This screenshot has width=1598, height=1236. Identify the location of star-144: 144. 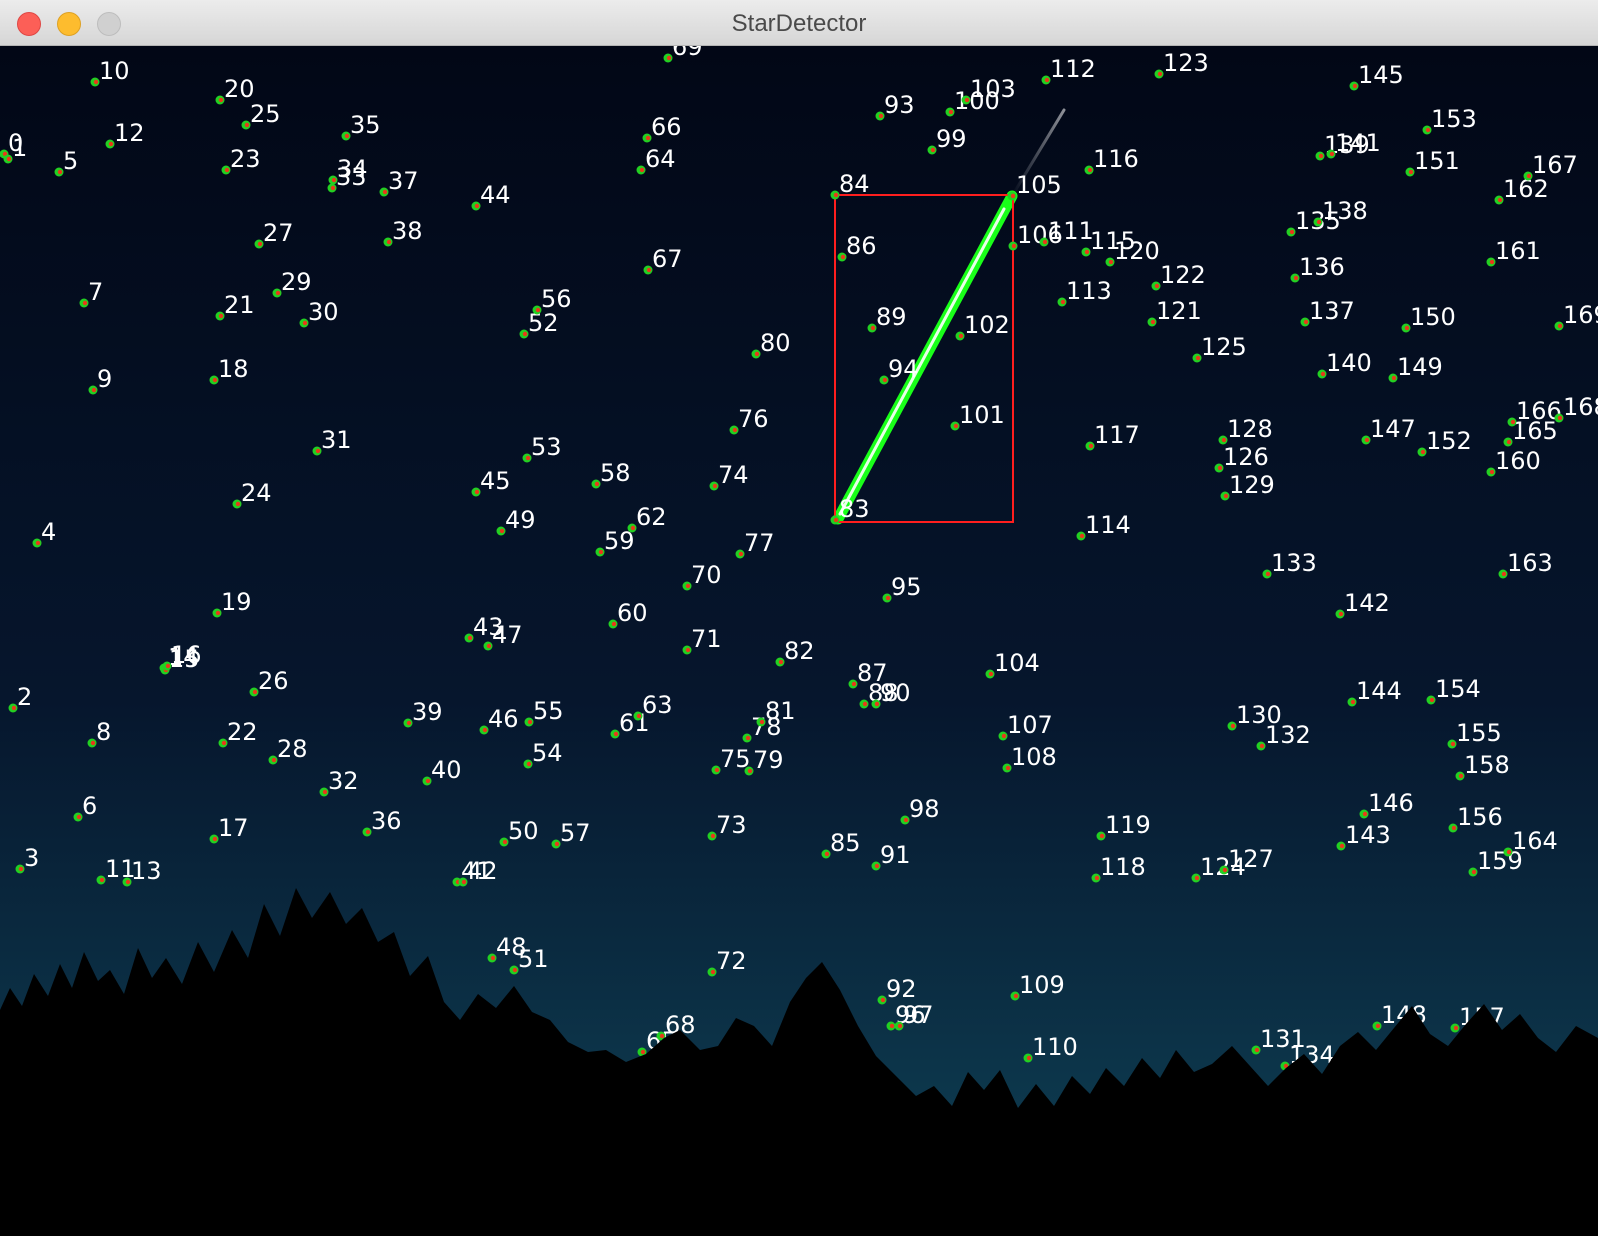
(1374, 692).